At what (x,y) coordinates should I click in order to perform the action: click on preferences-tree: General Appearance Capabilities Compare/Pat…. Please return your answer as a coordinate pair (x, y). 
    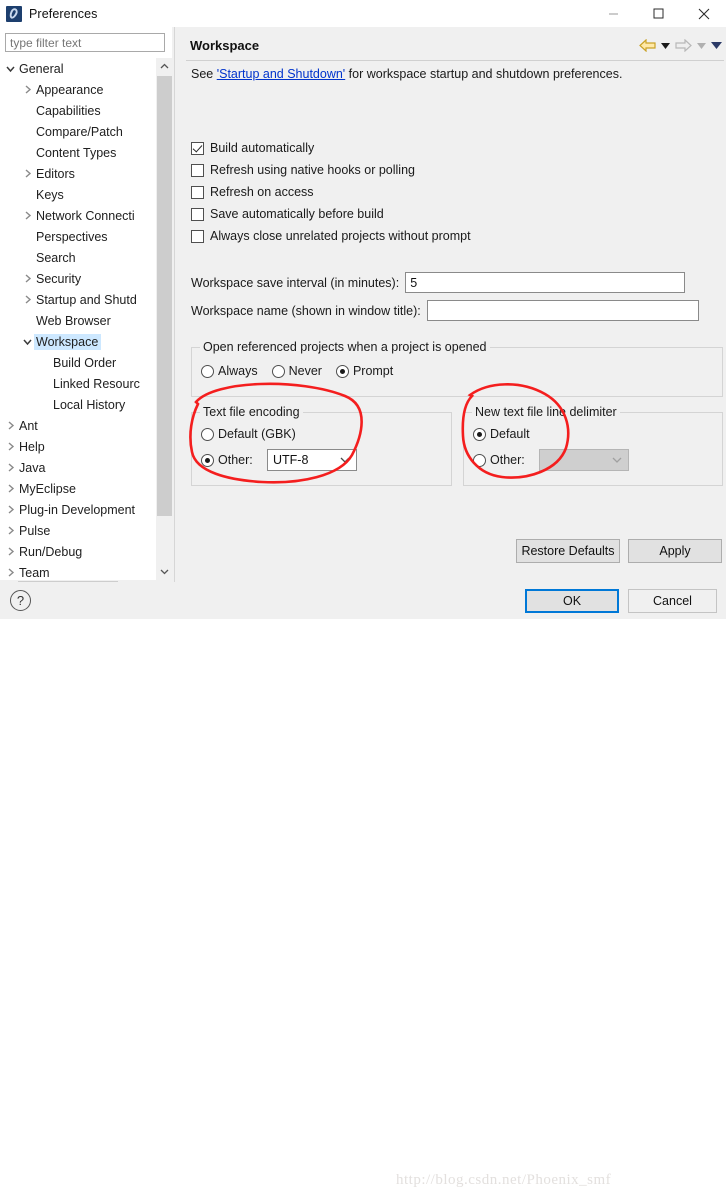
    Looking at the image, I should click on (77, 319).